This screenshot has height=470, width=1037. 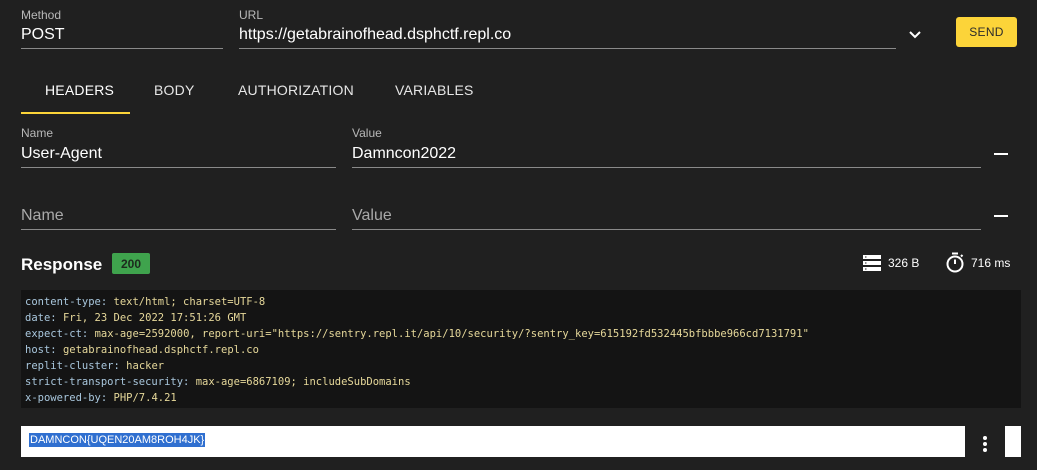 I want to click on response-header-line: replit-cluster: hacker, so click(x=95, y=366).